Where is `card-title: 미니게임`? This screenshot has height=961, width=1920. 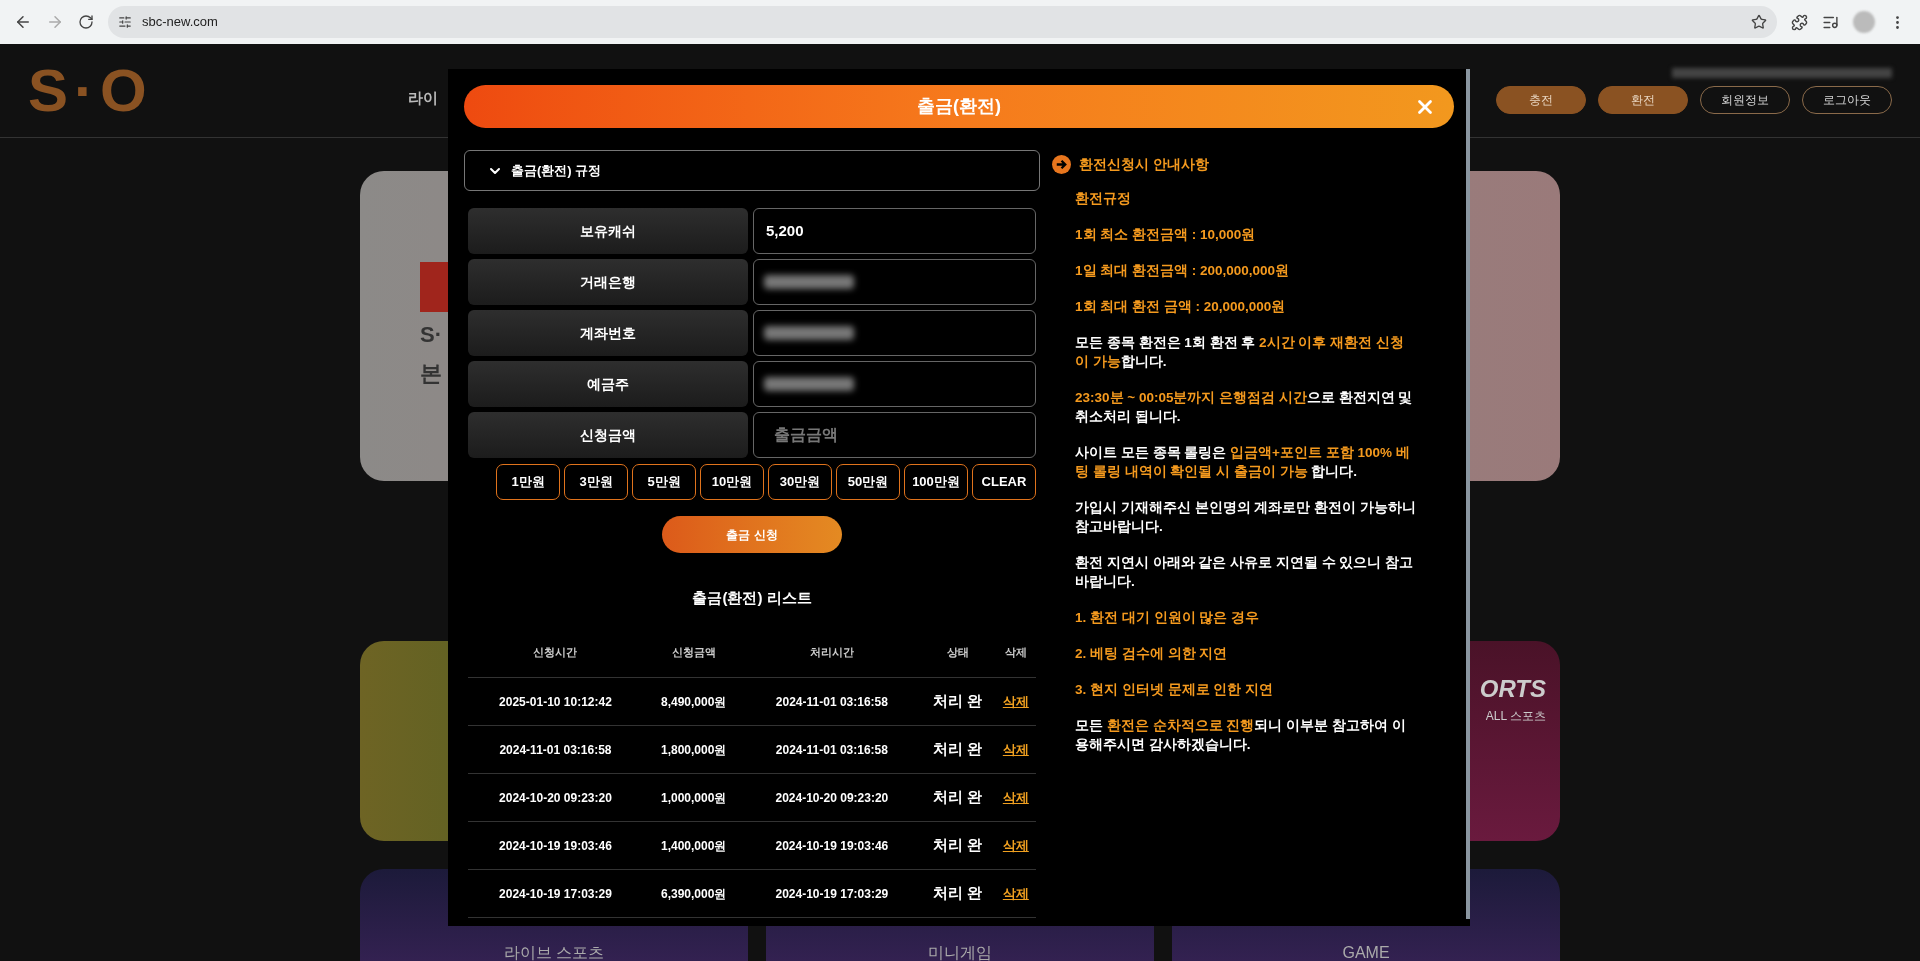
card-title: 미니게임 is located at coordinates (960, 952).